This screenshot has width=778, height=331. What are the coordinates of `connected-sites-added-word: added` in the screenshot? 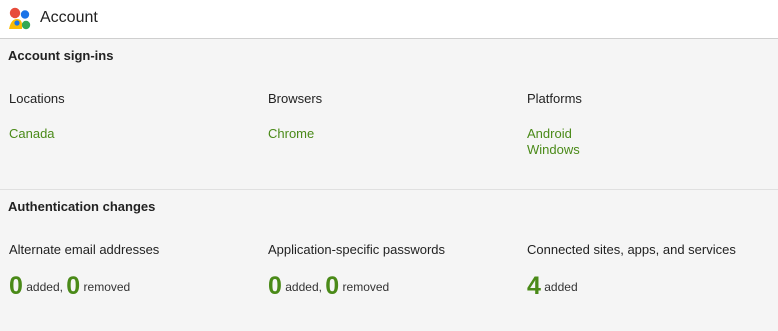 It's located at (561, 287).